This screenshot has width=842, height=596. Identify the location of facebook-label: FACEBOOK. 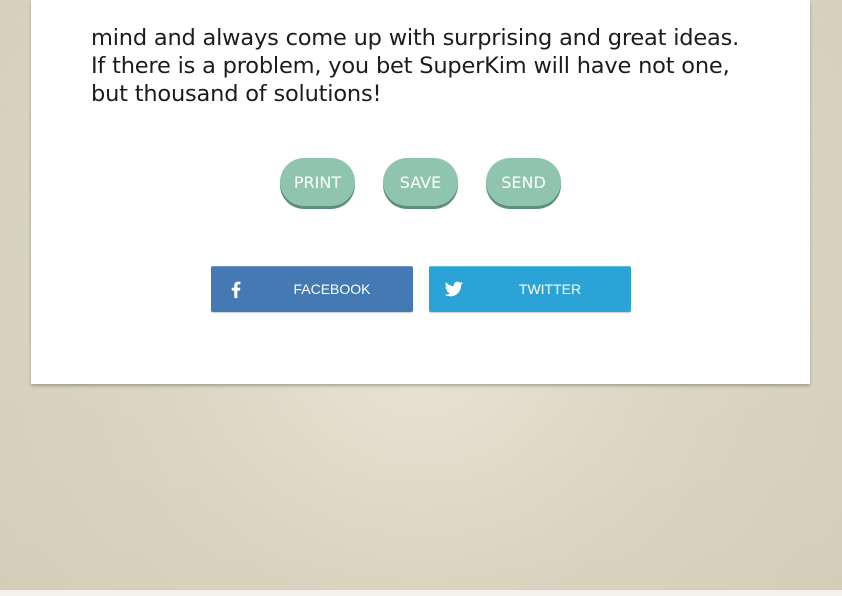
(332, 289).